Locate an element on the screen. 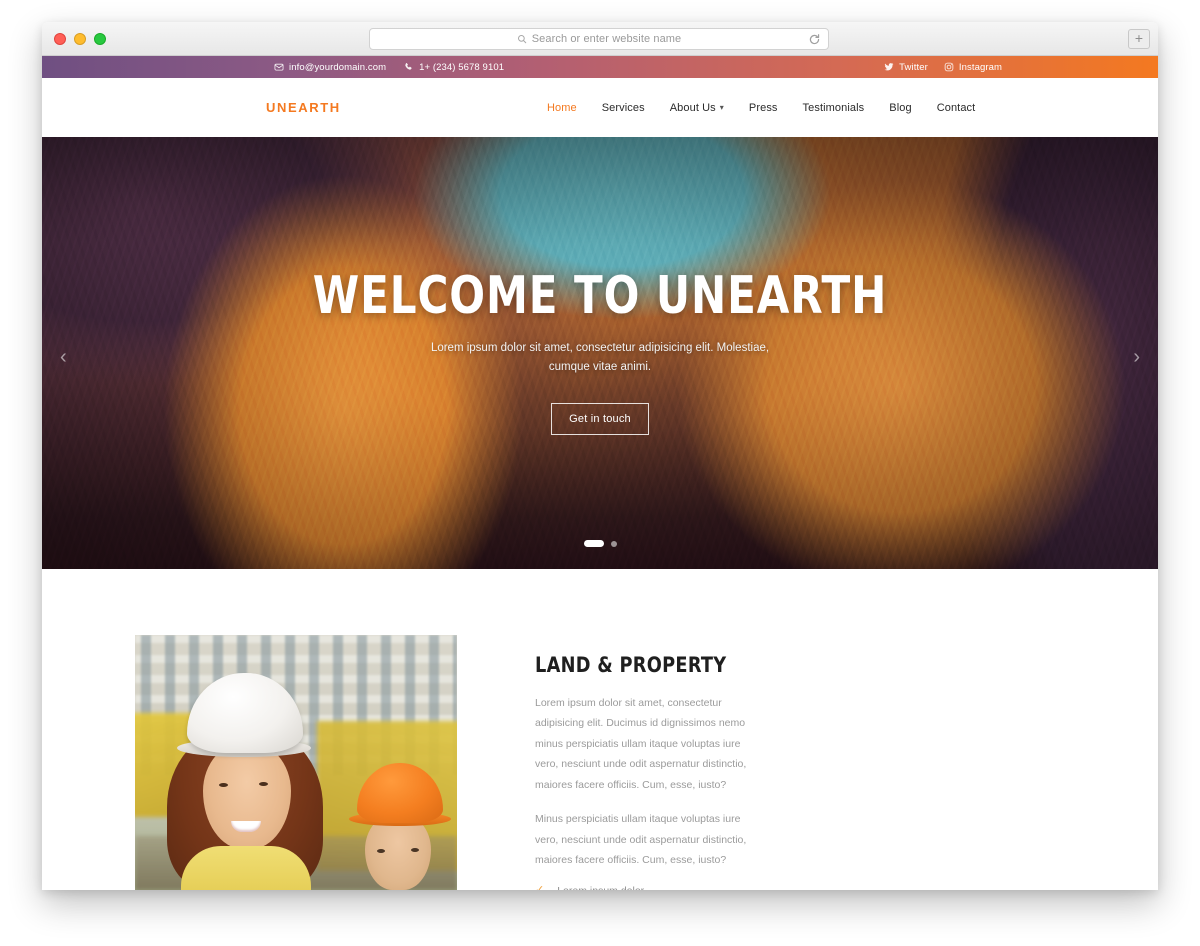 This screenshot has width=1200, height=946. social-link-instagram-label: Instagram is located at coordinates (980, 67).